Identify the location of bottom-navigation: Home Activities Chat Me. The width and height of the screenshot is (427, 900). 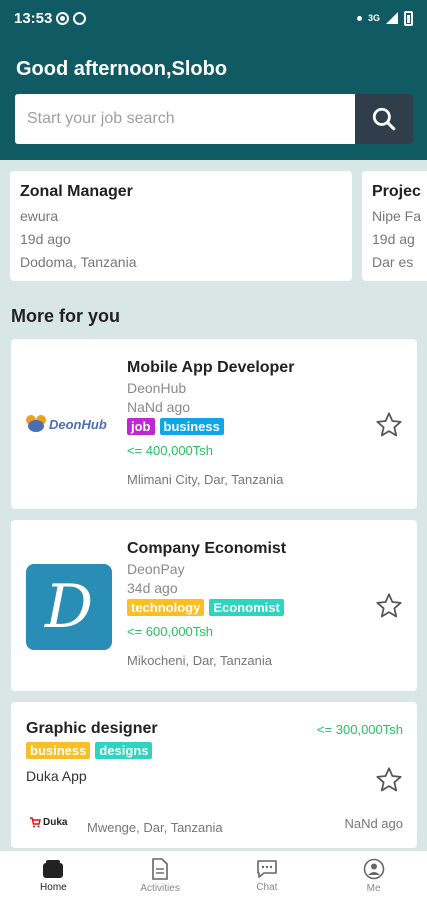
(213, 875).